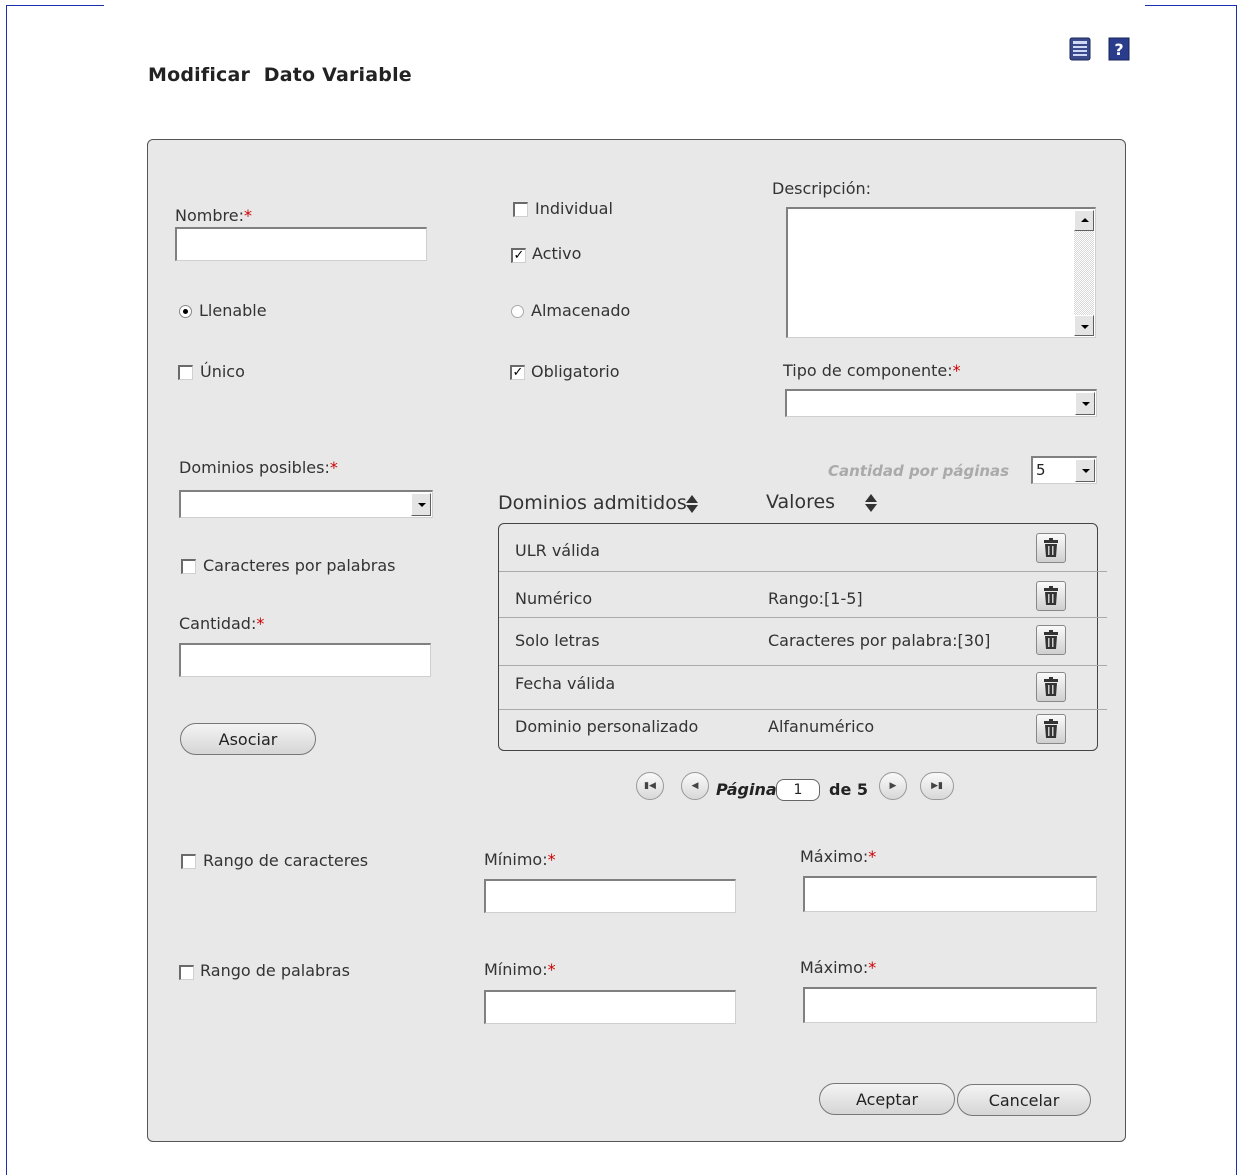  I want to click on dominios-posibles-select, so click(306, 504).